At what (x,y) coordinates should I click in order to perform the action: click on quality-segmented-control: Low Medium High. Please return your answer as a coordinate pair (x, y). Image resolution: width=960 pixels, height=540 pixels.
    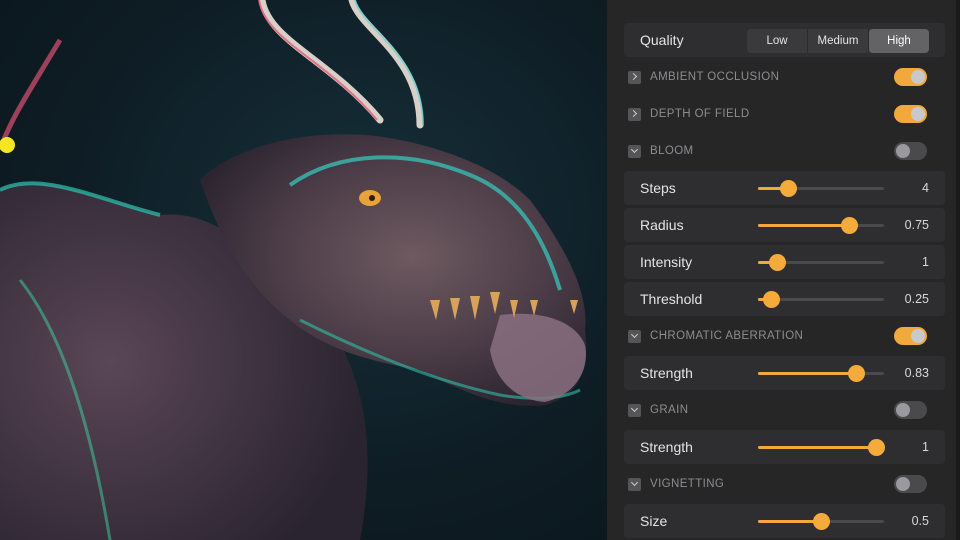
    Looking at the image, I should click on (838, 41).